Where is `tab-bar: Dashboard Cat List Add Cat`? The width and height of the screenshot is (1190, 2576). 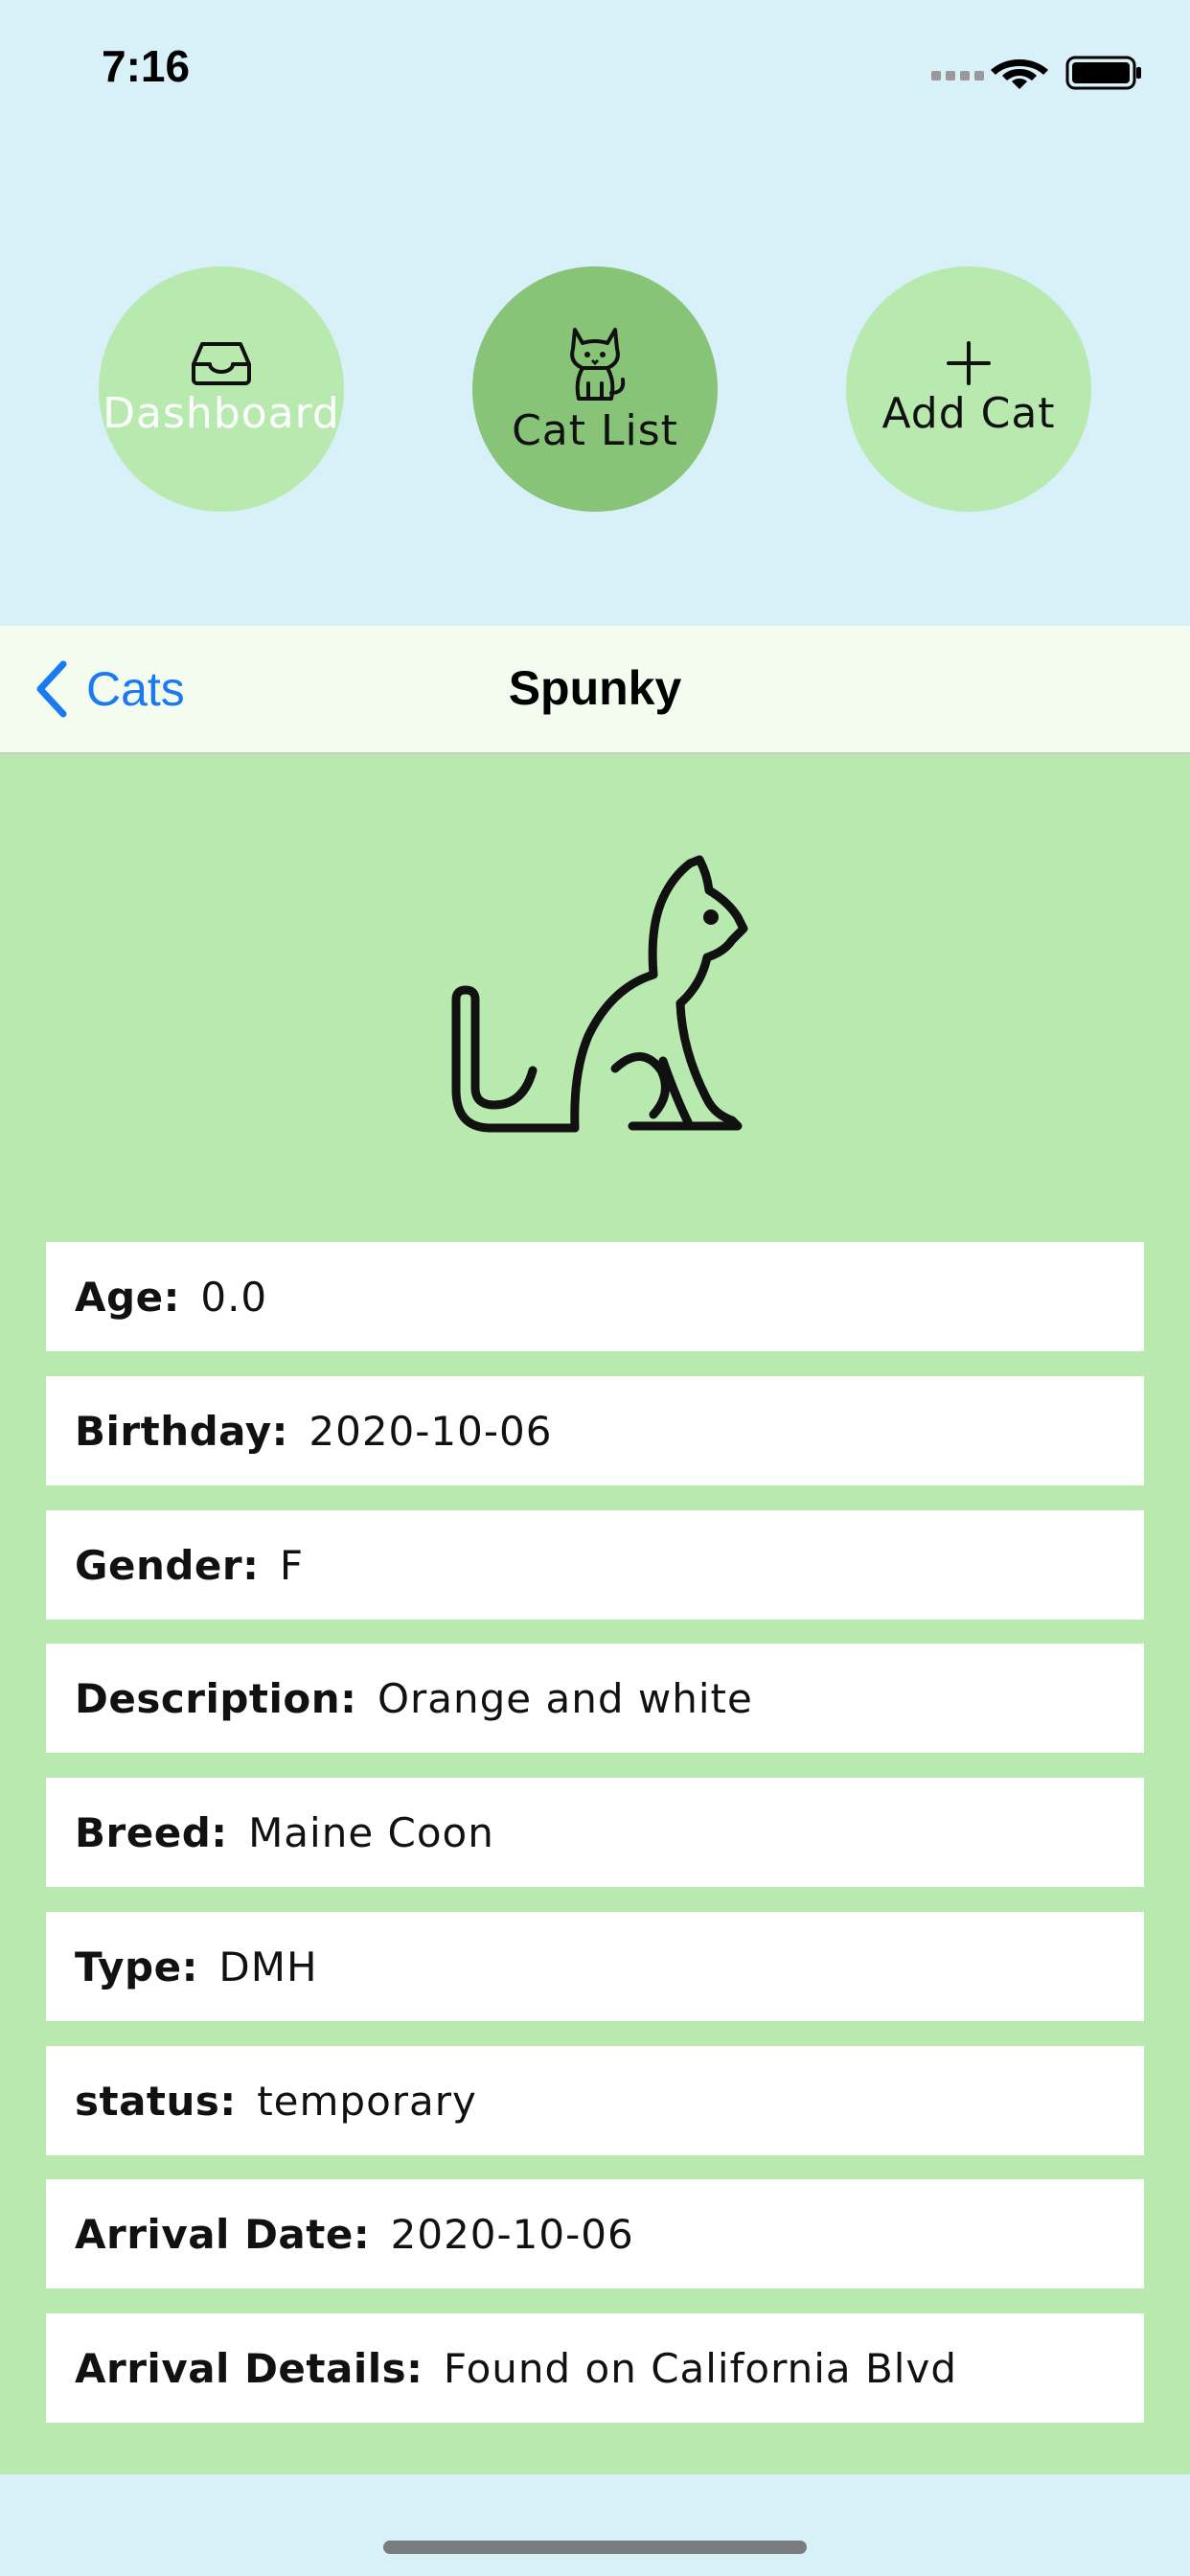
tab-bar: Dashboard Cat List Add Cat is located at coordinates (595, 389).